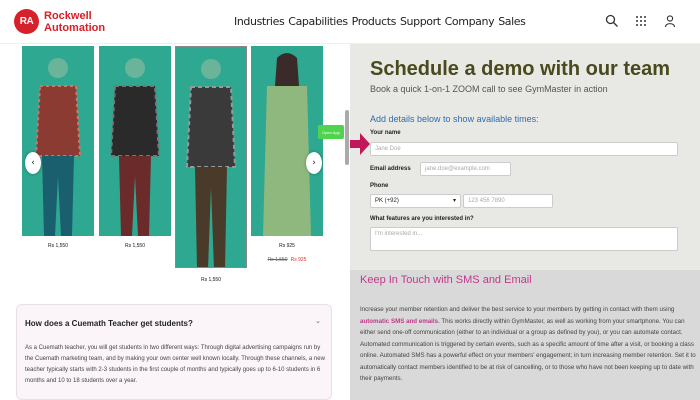 The width and height of the screenshot is (700, 400). I want to click on product-price-discount: Rs 1,550 Rs 925, so click(287, 260).